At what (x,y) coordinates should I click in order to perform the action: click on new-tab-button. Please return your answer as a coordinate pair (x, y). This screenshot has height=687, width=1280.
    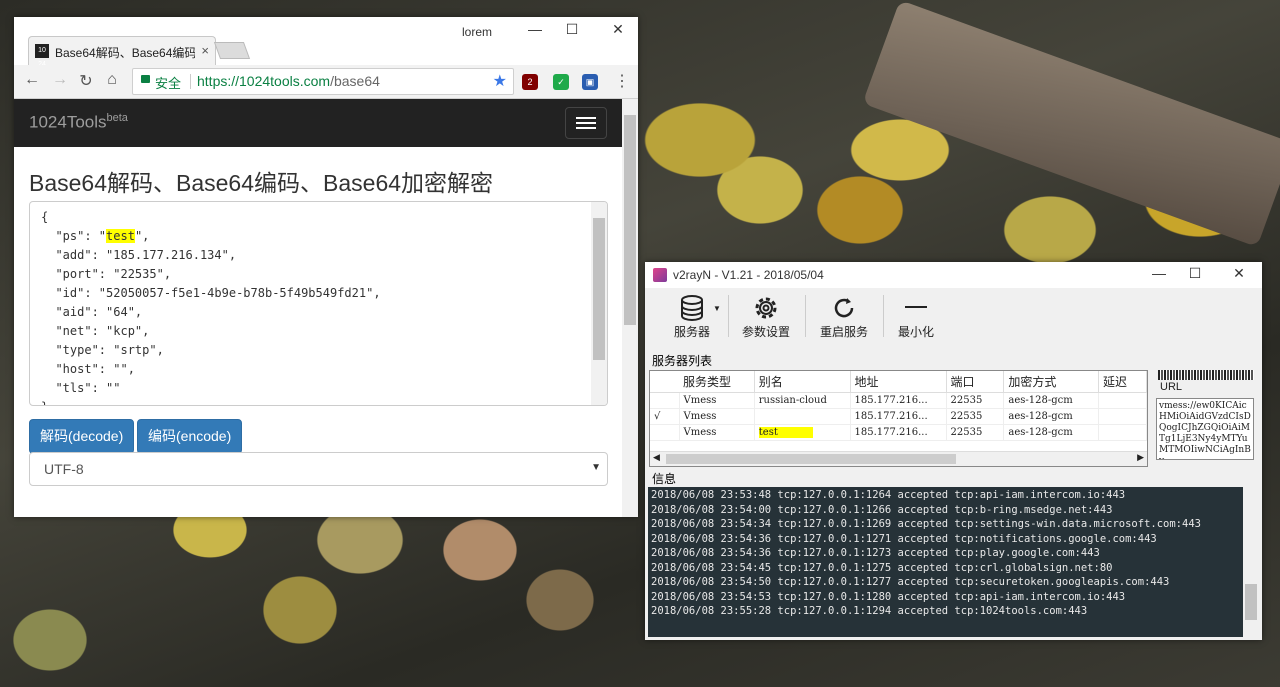
    Looking at the image, I should click on (232, 50).